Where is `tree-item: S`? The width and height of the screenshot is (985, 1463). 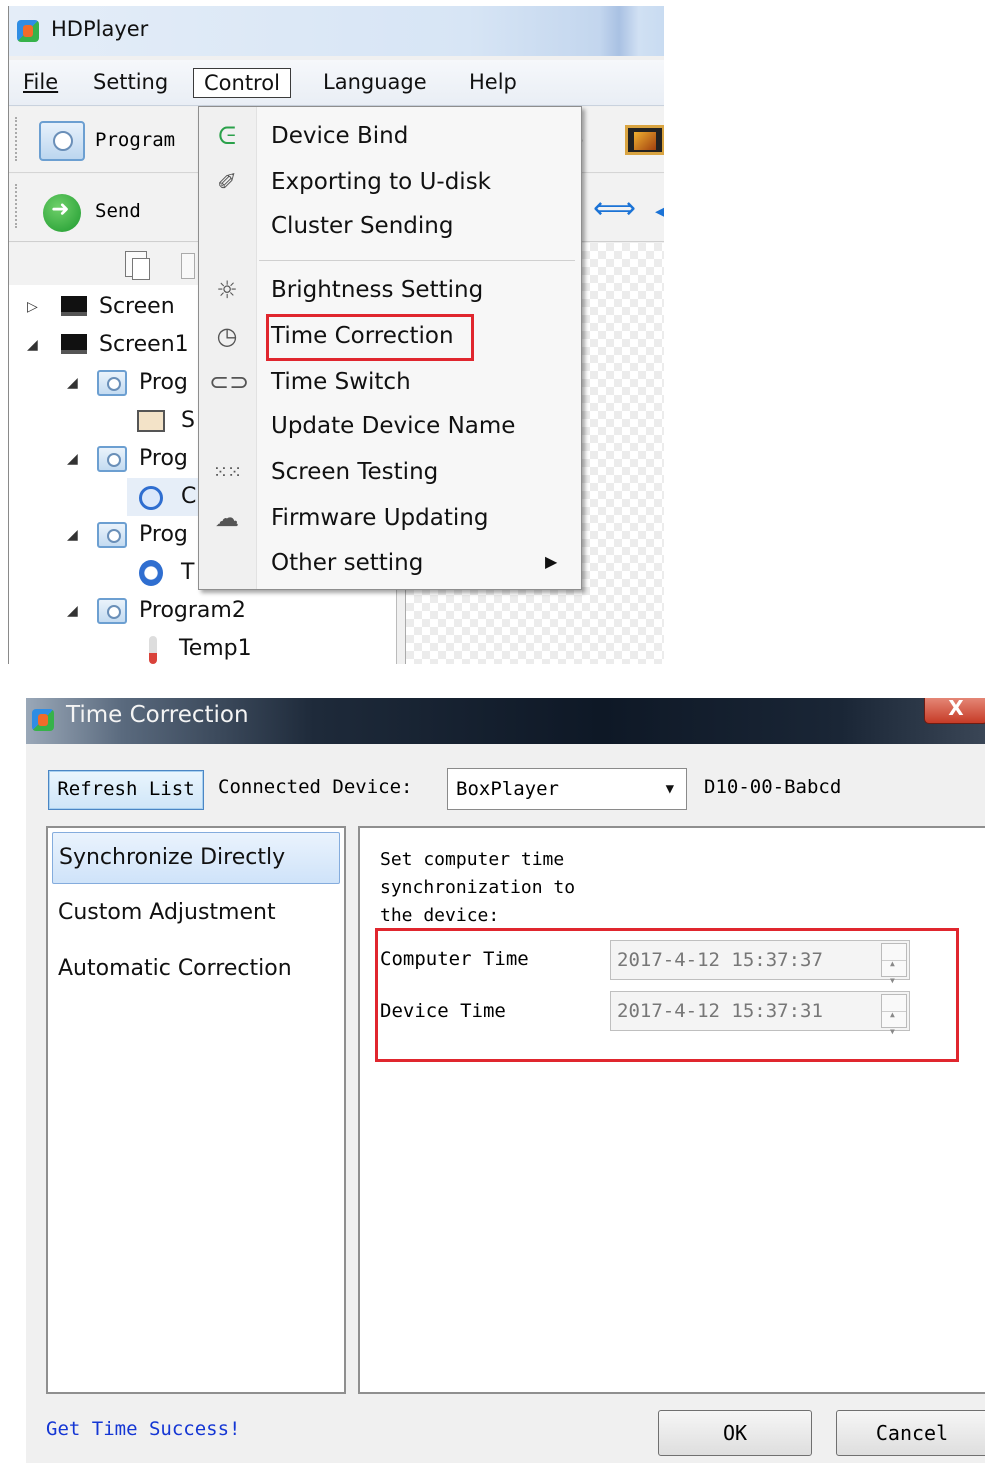
tree-item: S is located at coordinates (104, 421).